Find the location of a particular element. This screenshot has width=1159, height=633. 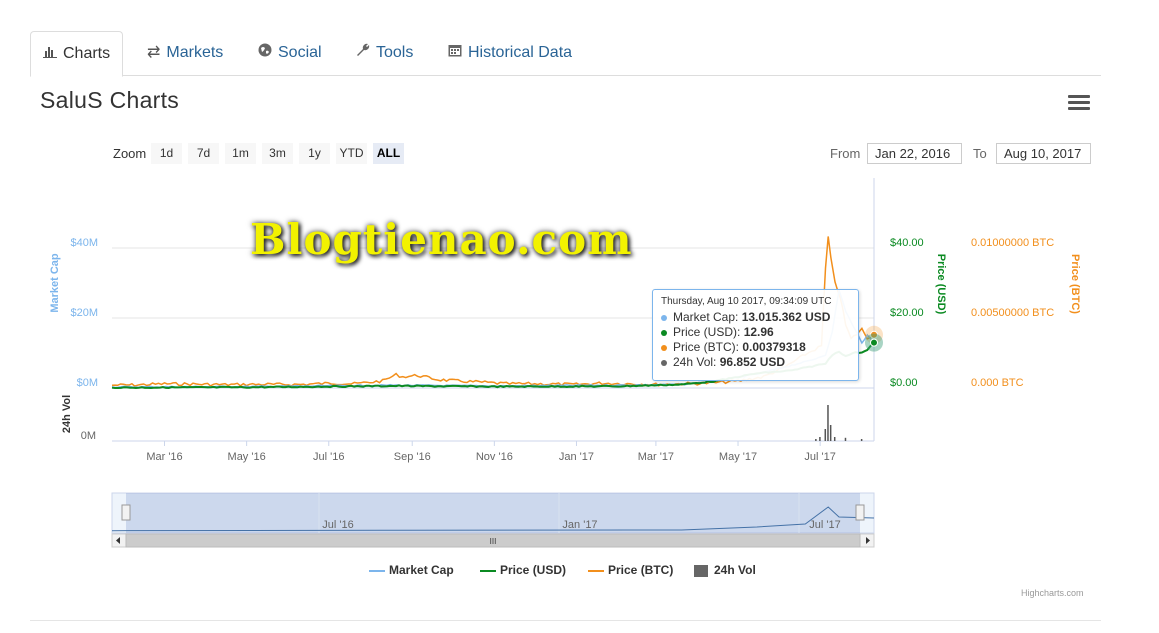

legend-item-price-usd: Price (USD) is located at coordinates (523, 570).